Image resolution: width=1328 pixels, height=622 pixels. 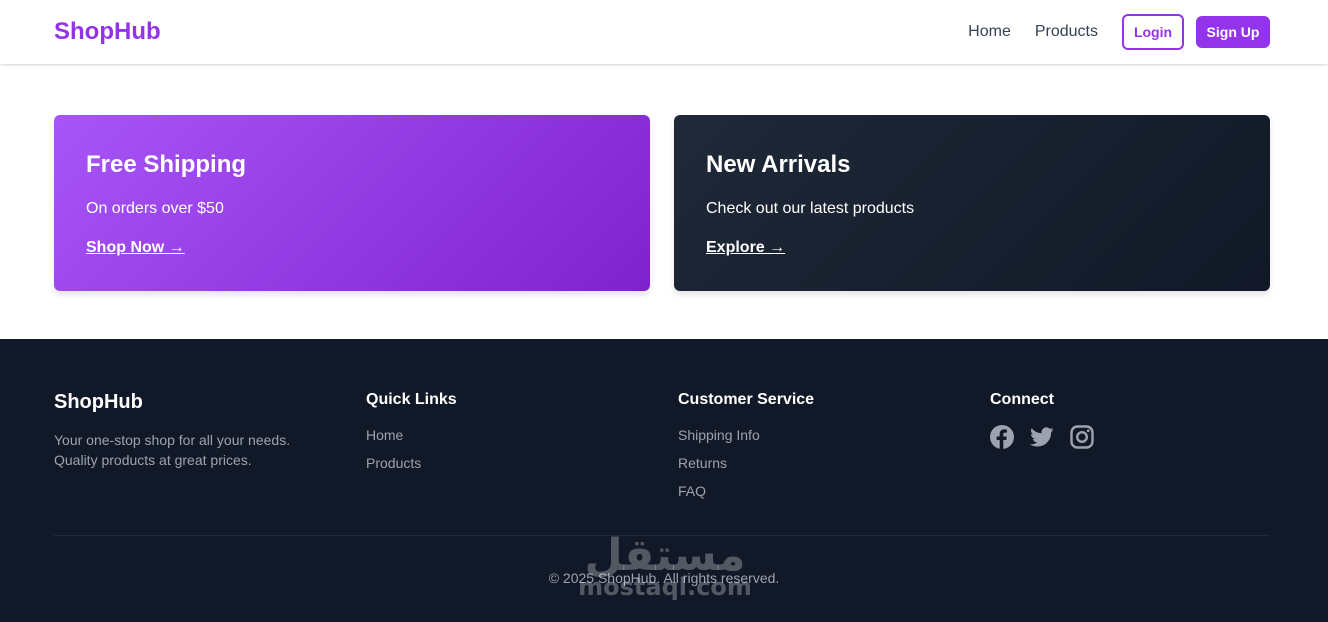 I want to click on footer-link-returns: Returns, so click(x=746, y=463).